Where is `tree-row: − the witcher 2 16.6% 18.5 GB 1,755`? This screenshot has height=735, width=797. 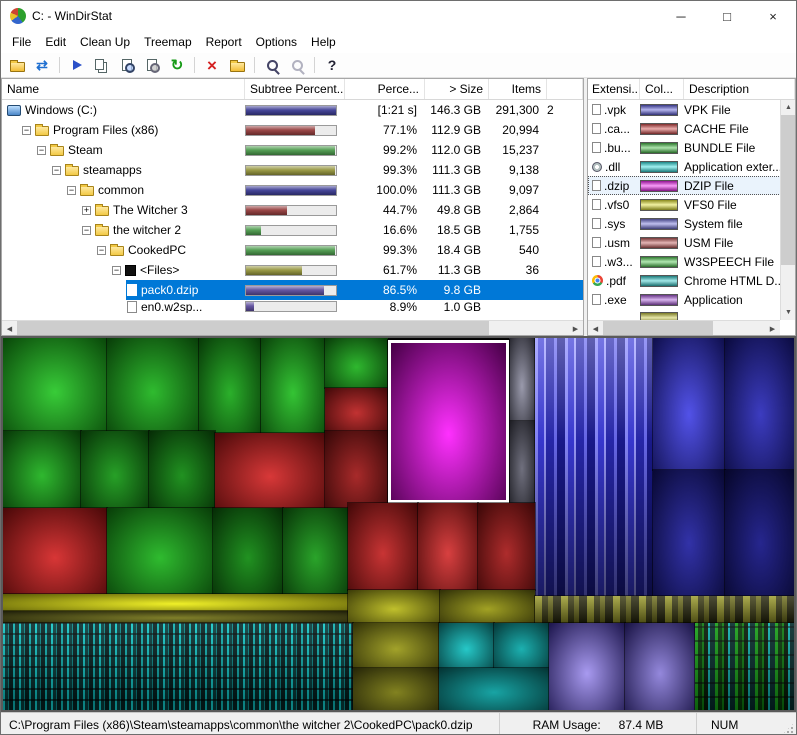 tree-row: − the witcher 2 16.6% 18.5 GB 1,755 is located at coordinates (292, 230).